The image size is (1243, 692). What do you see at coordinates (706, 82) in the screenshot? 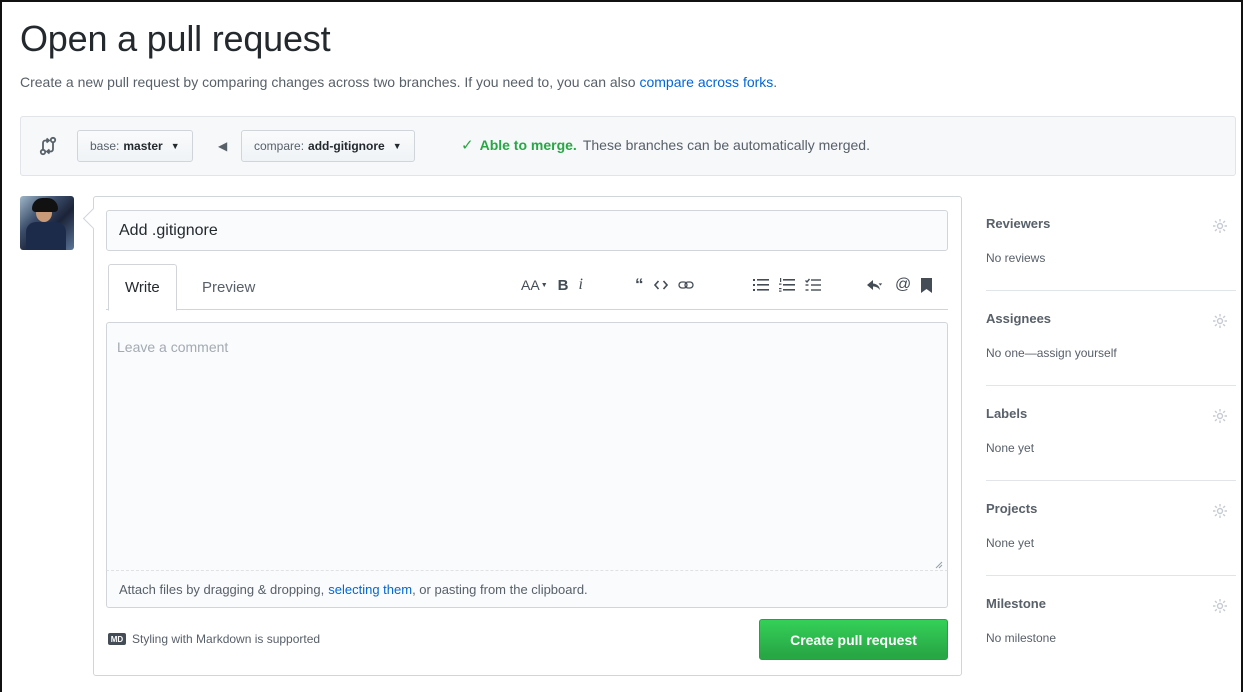
I see `compare-across-forks-link: compare across forks` at bounding box center [706, 82].